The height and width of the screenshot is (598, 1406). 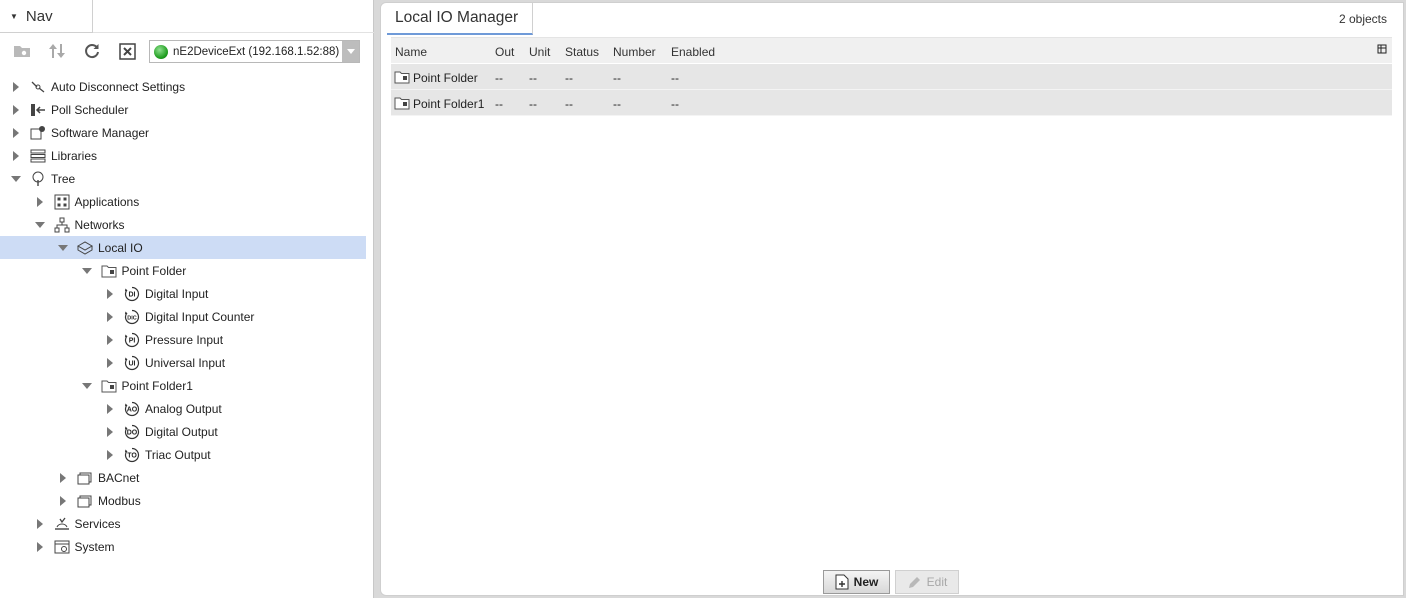 I want to click on divider, so click(x=233, y=32).